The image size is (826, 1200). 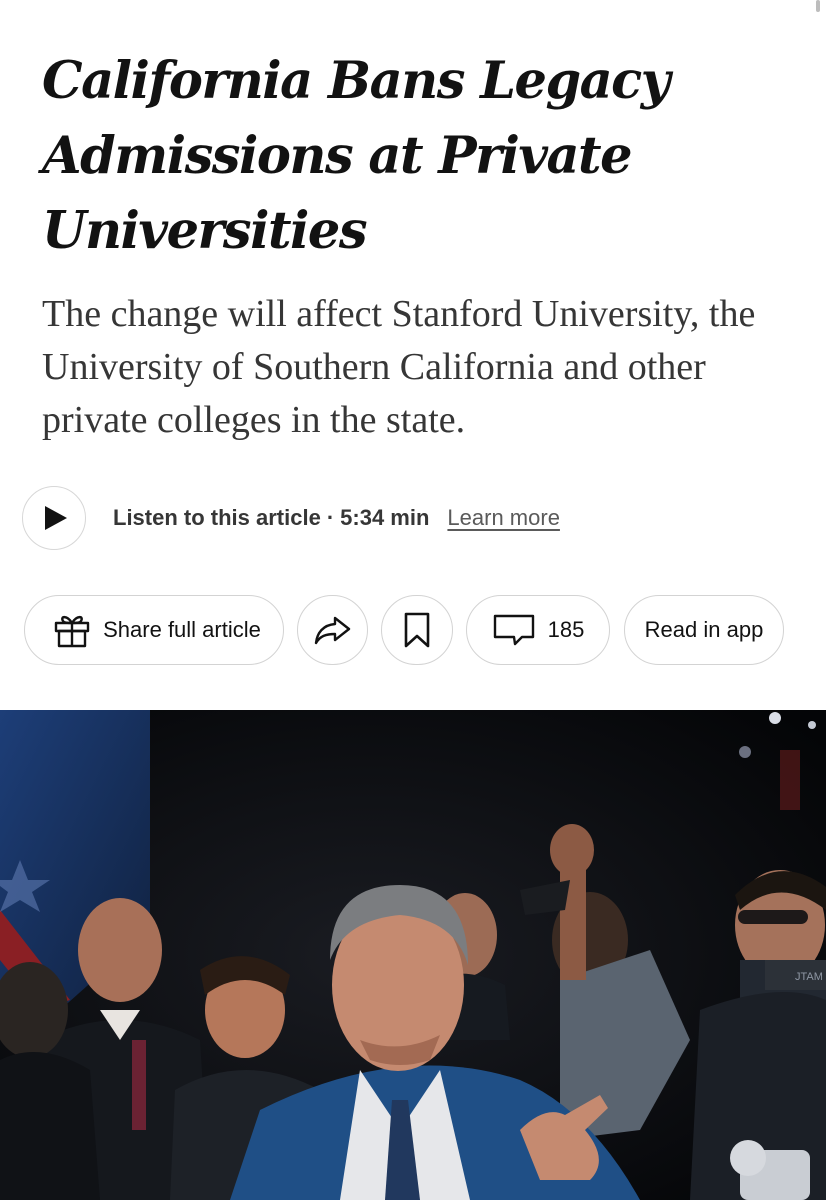 What do you see at coordinates (538, 630) in the screenshot?
I see `comments-button: 185` at bounding box center [538, 630].